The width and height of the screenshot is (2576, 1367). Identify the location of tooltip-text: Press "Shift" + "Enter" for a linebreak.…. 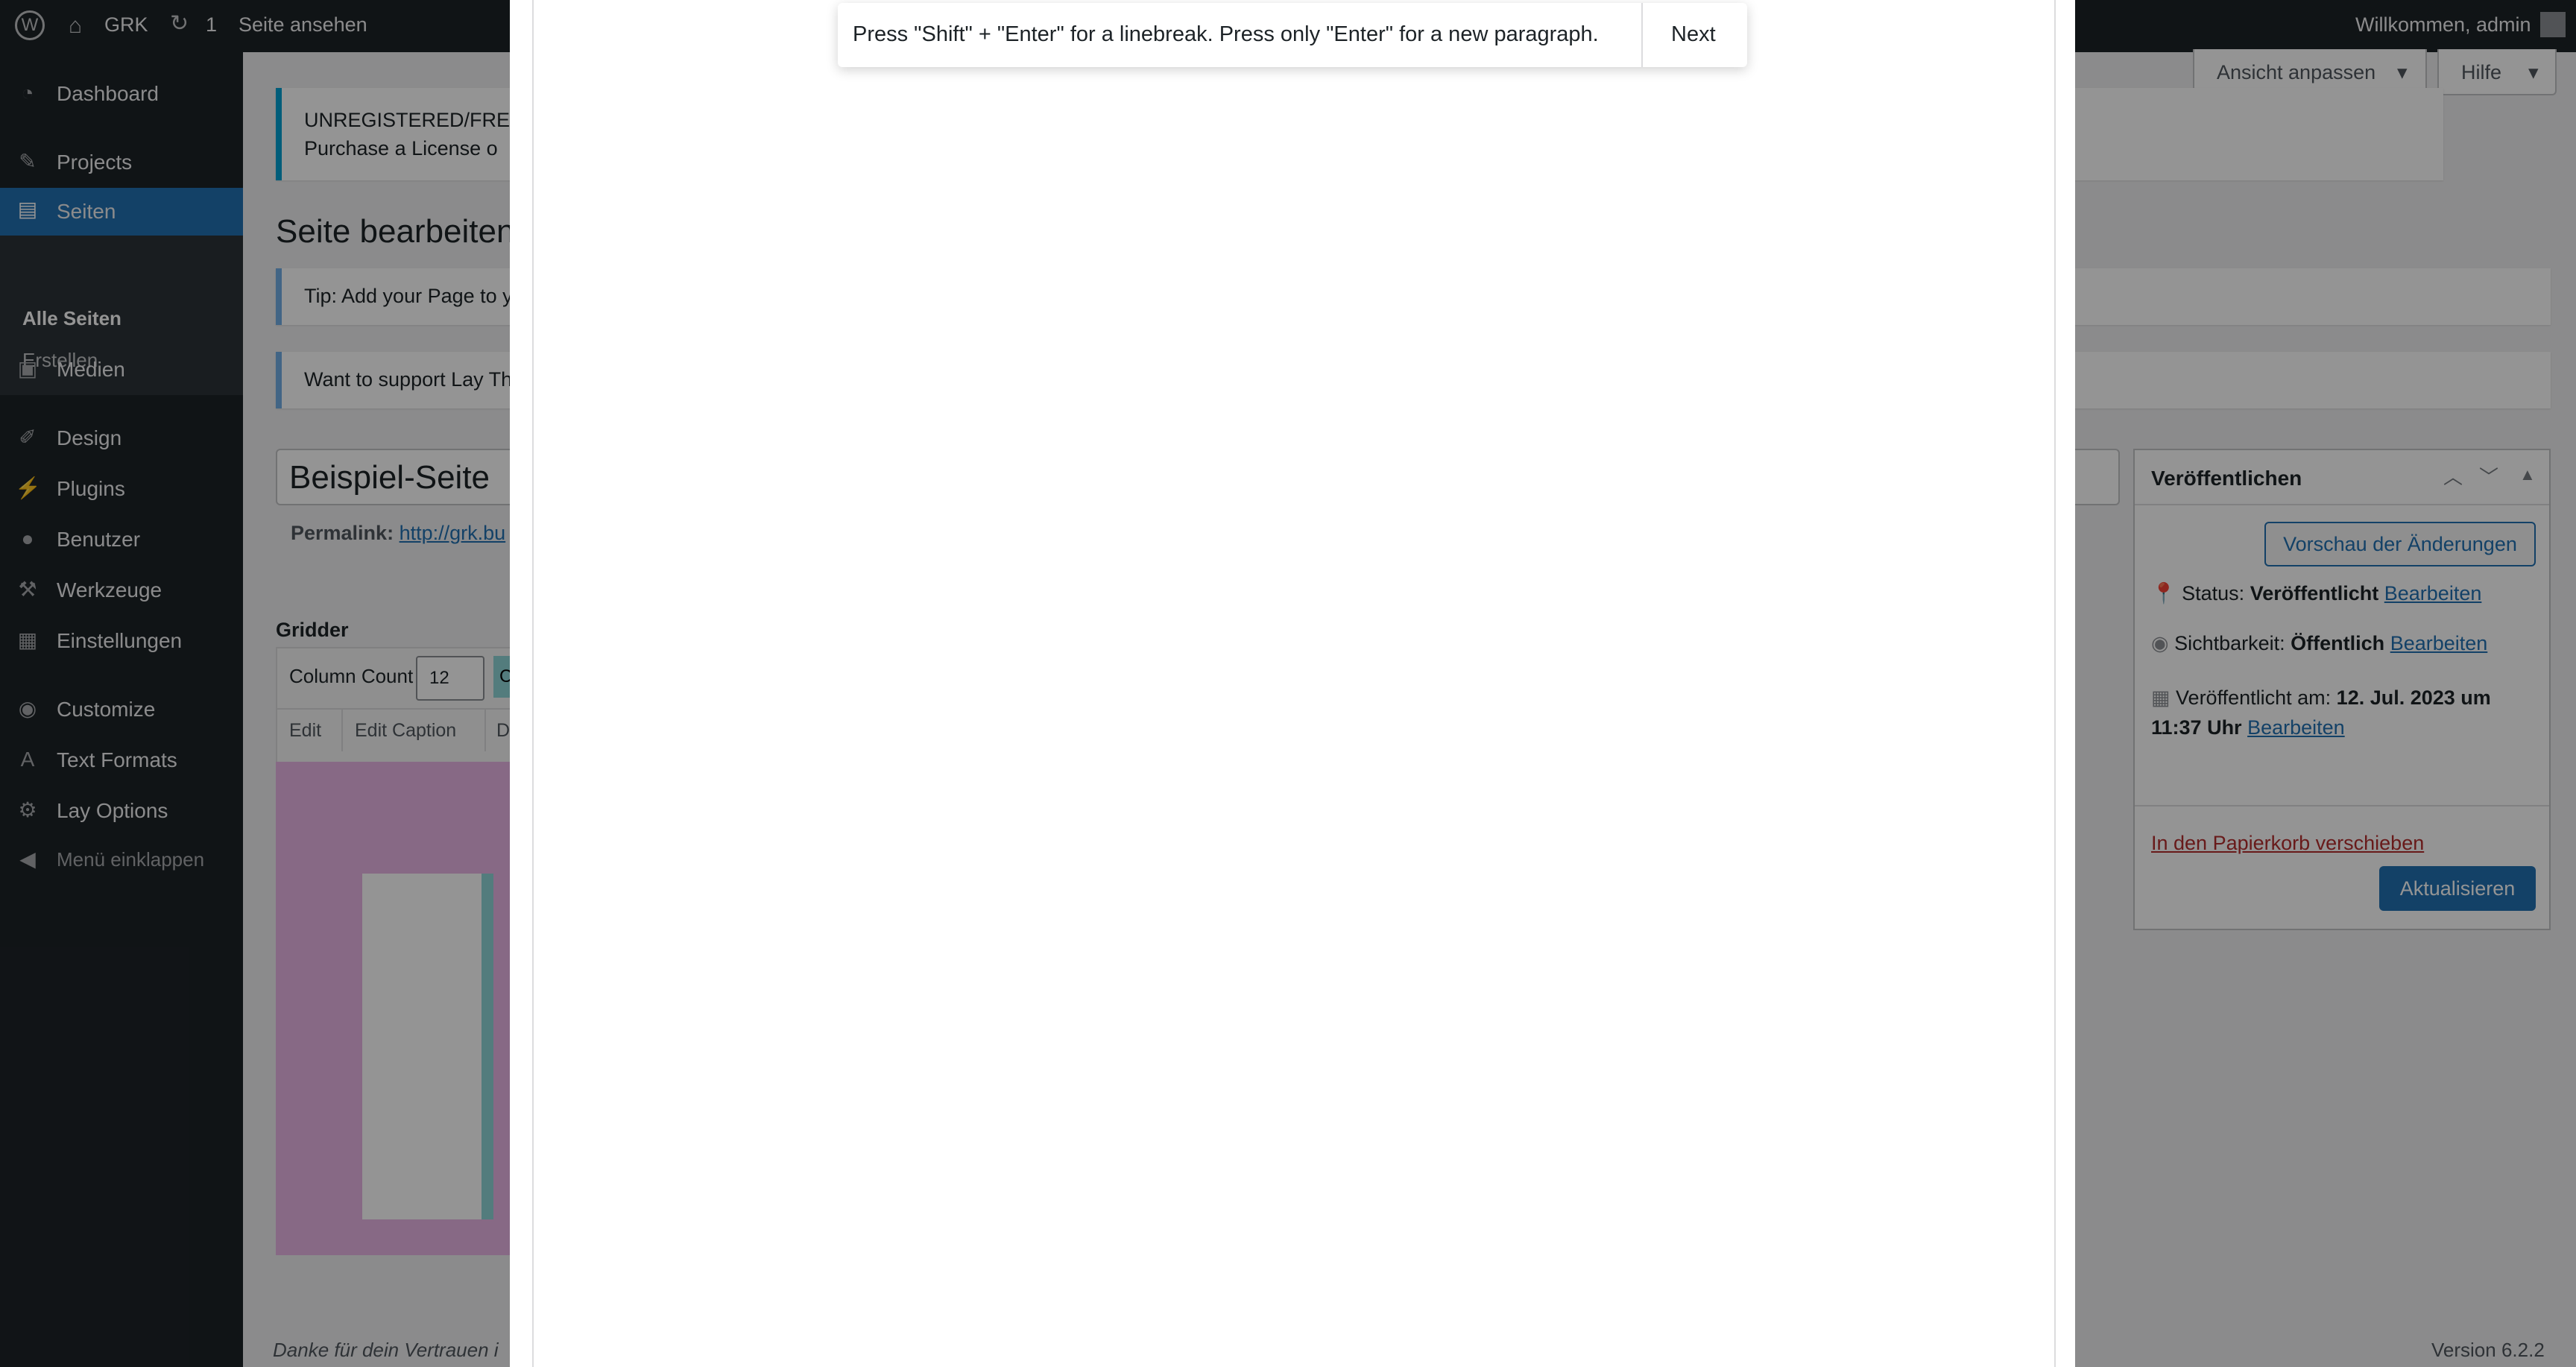
(1226, 34).